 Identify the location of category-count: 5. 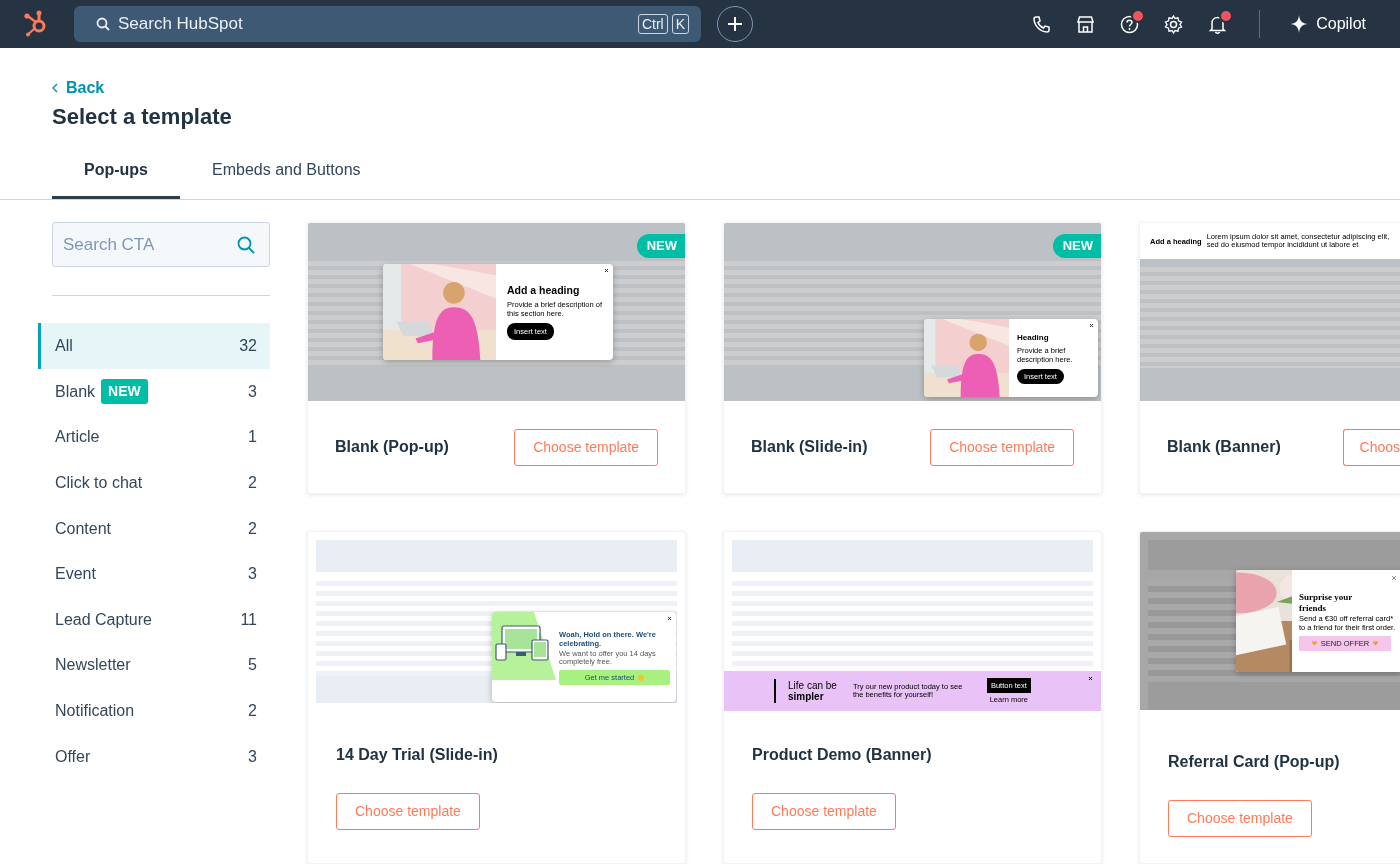
(252, 665).